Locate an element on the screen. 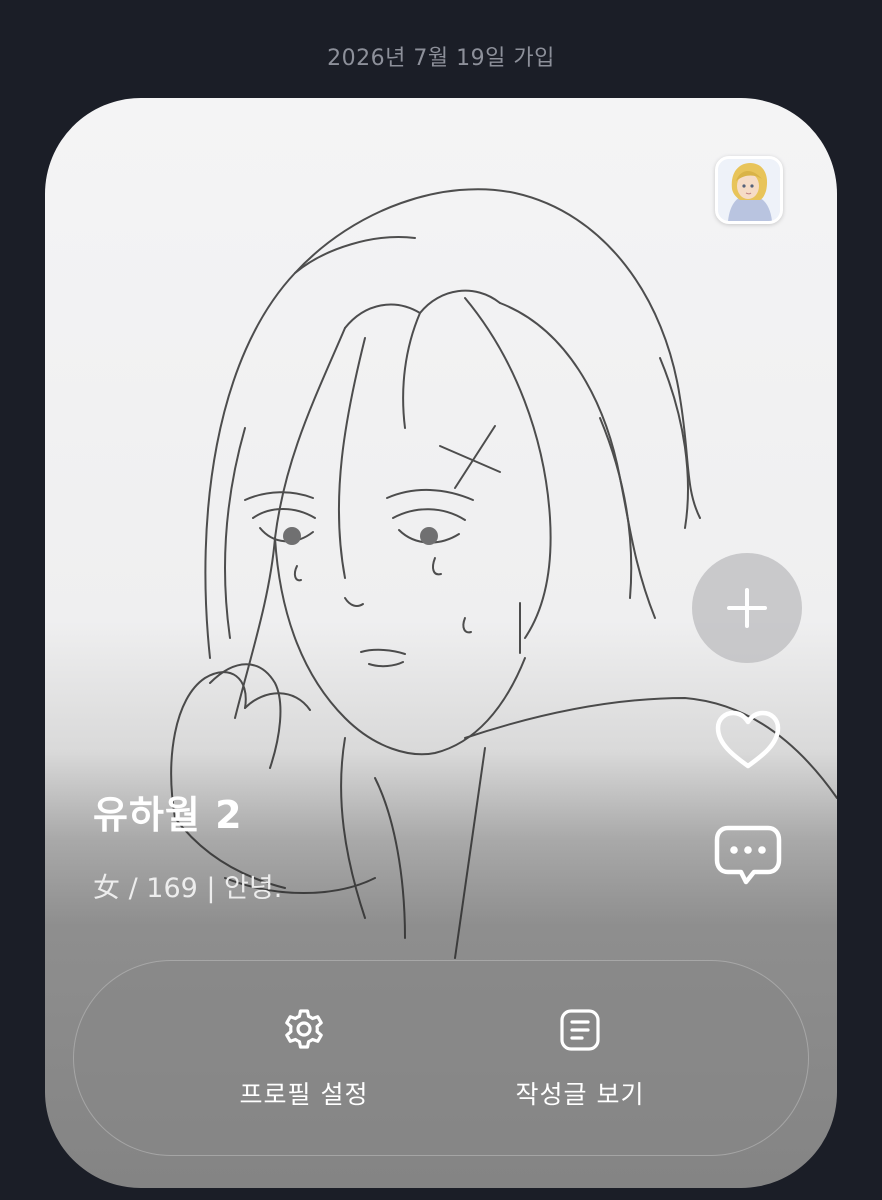 This screenshot has width=882, height=1200. action-bar: 프로필 설정 작성글 보기 is located at coordinates (441, 1058).